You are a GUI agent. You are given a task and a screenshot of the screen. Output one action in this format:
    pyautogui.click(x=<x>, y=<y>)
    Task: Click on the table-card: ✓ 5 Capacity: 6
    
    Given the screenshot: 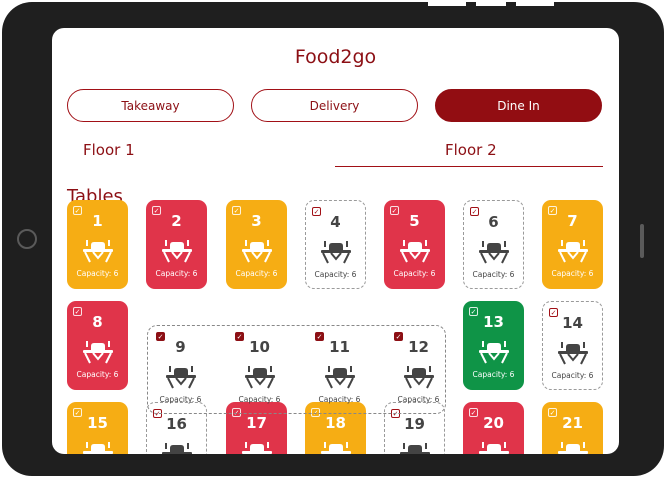 What is the action you would take?
    pyautogui.click(x=414, y=244)
    